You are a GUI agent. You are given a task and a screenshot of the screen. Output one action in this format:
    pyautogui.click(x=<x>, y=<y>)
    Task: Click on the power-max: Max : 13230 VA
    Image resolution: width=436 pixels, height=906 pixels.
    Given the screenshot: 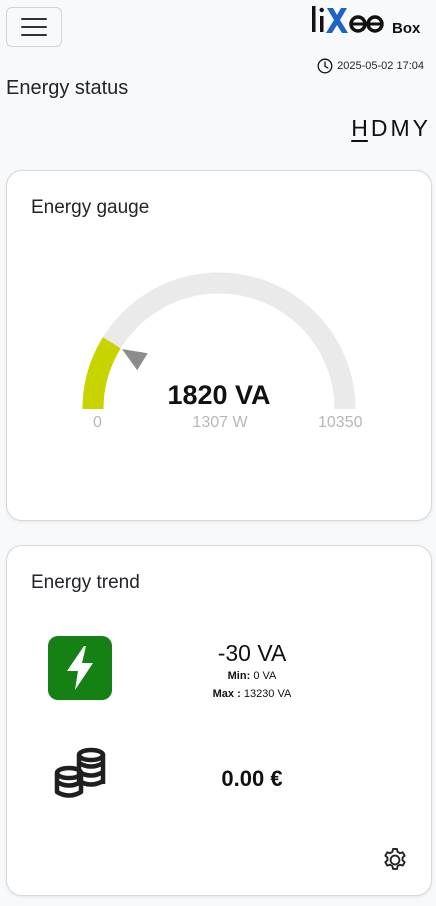 What is the action you would take?
    pyautogui.click(x=252, y=694)
    